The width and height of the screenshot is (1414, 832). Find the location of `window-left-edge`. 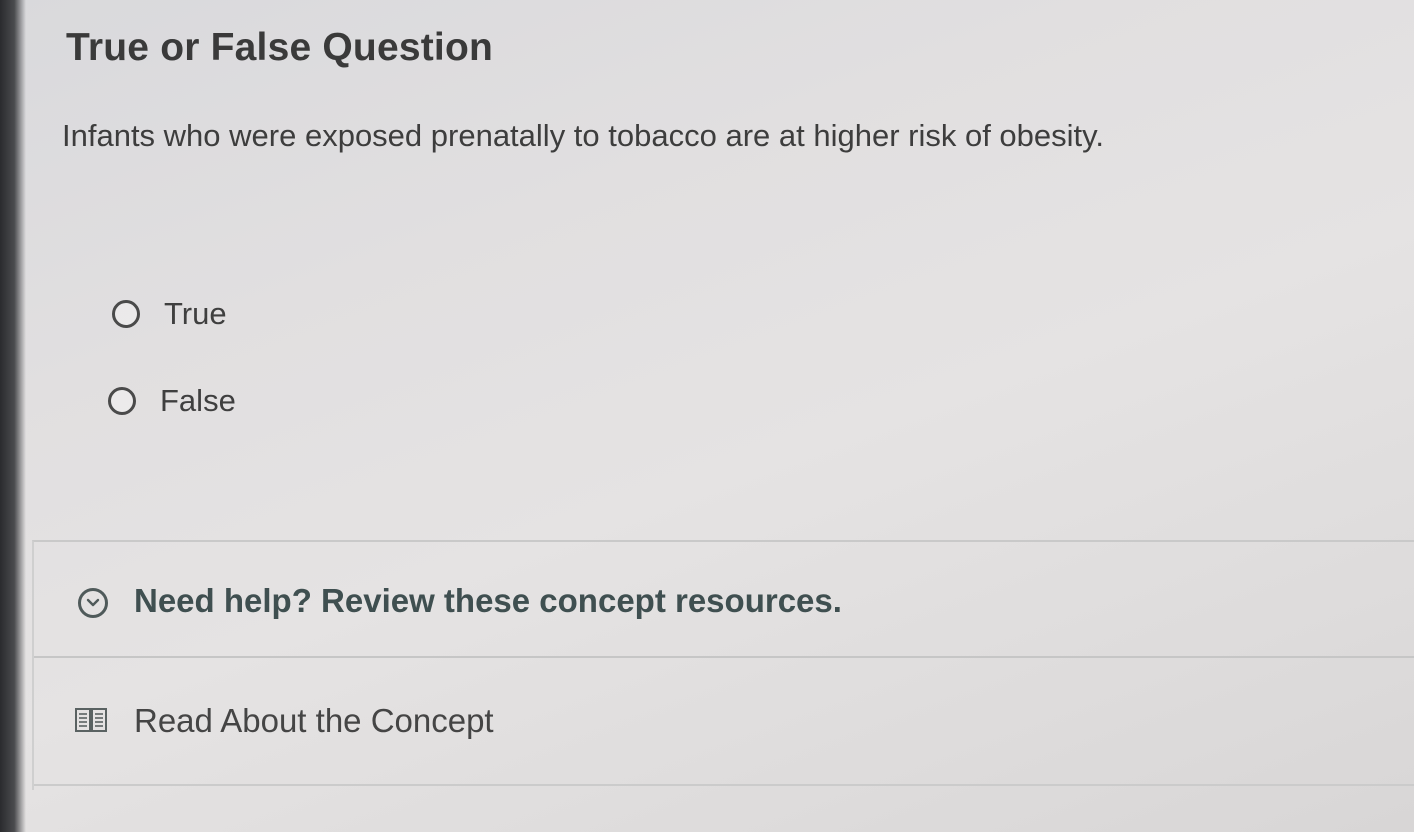

window-left-edge is located at coordinates (13, 416).